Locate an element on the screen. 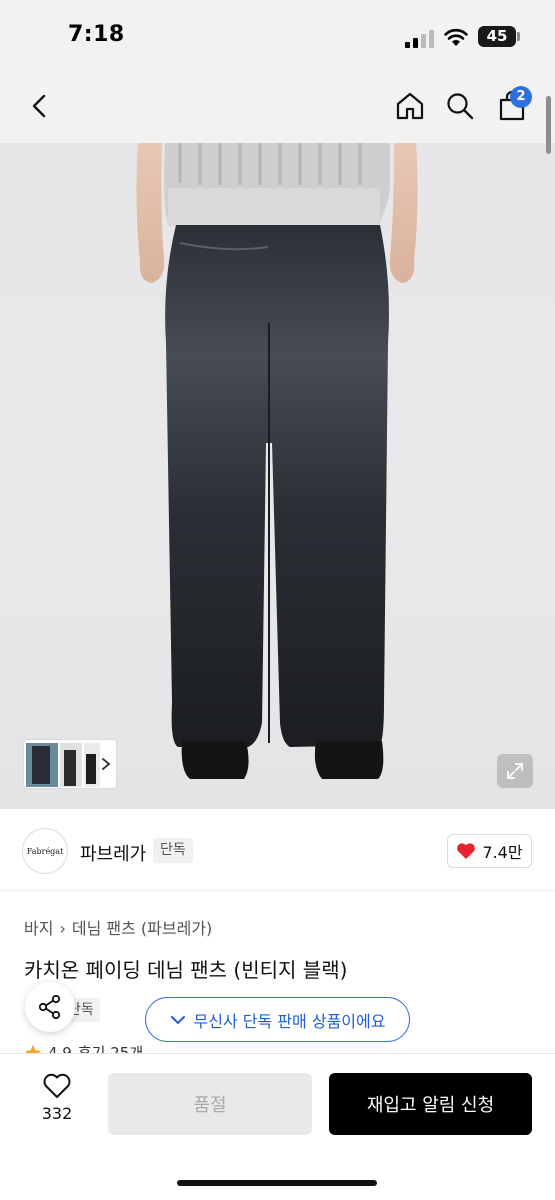 The image size is (555, 1200). share-button is located at coordinates (50, 1007).